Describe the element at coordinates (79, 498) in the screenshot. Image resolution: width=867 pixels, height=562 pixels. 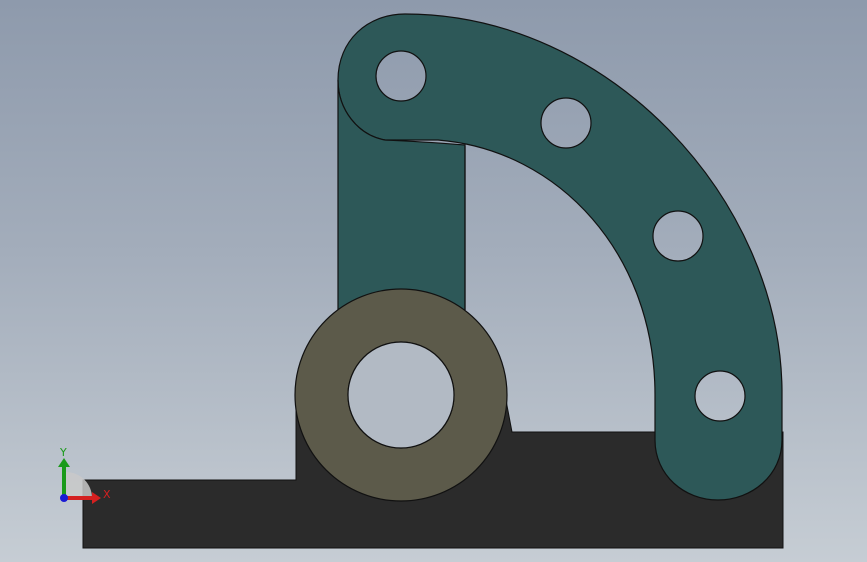
I see `x-axis-arrow` at that location.